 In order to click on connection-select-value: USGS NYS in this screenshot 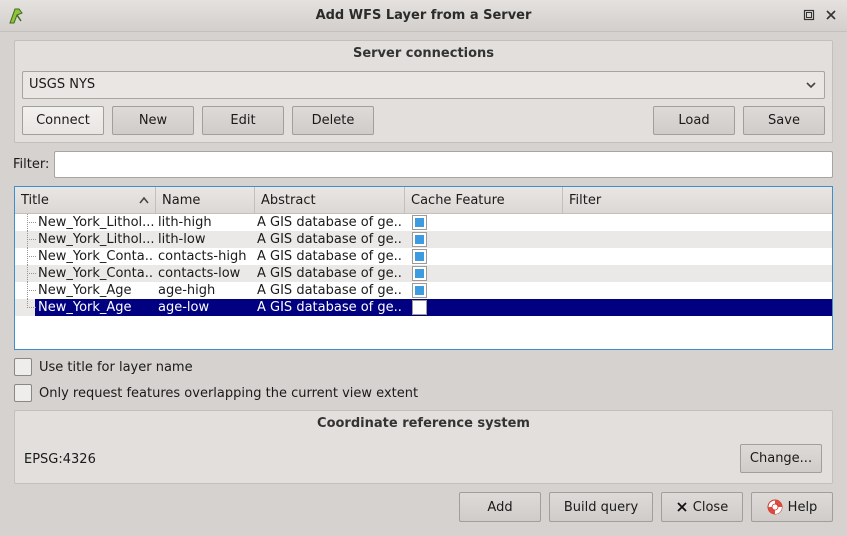, I will do `click(62, 84)`.